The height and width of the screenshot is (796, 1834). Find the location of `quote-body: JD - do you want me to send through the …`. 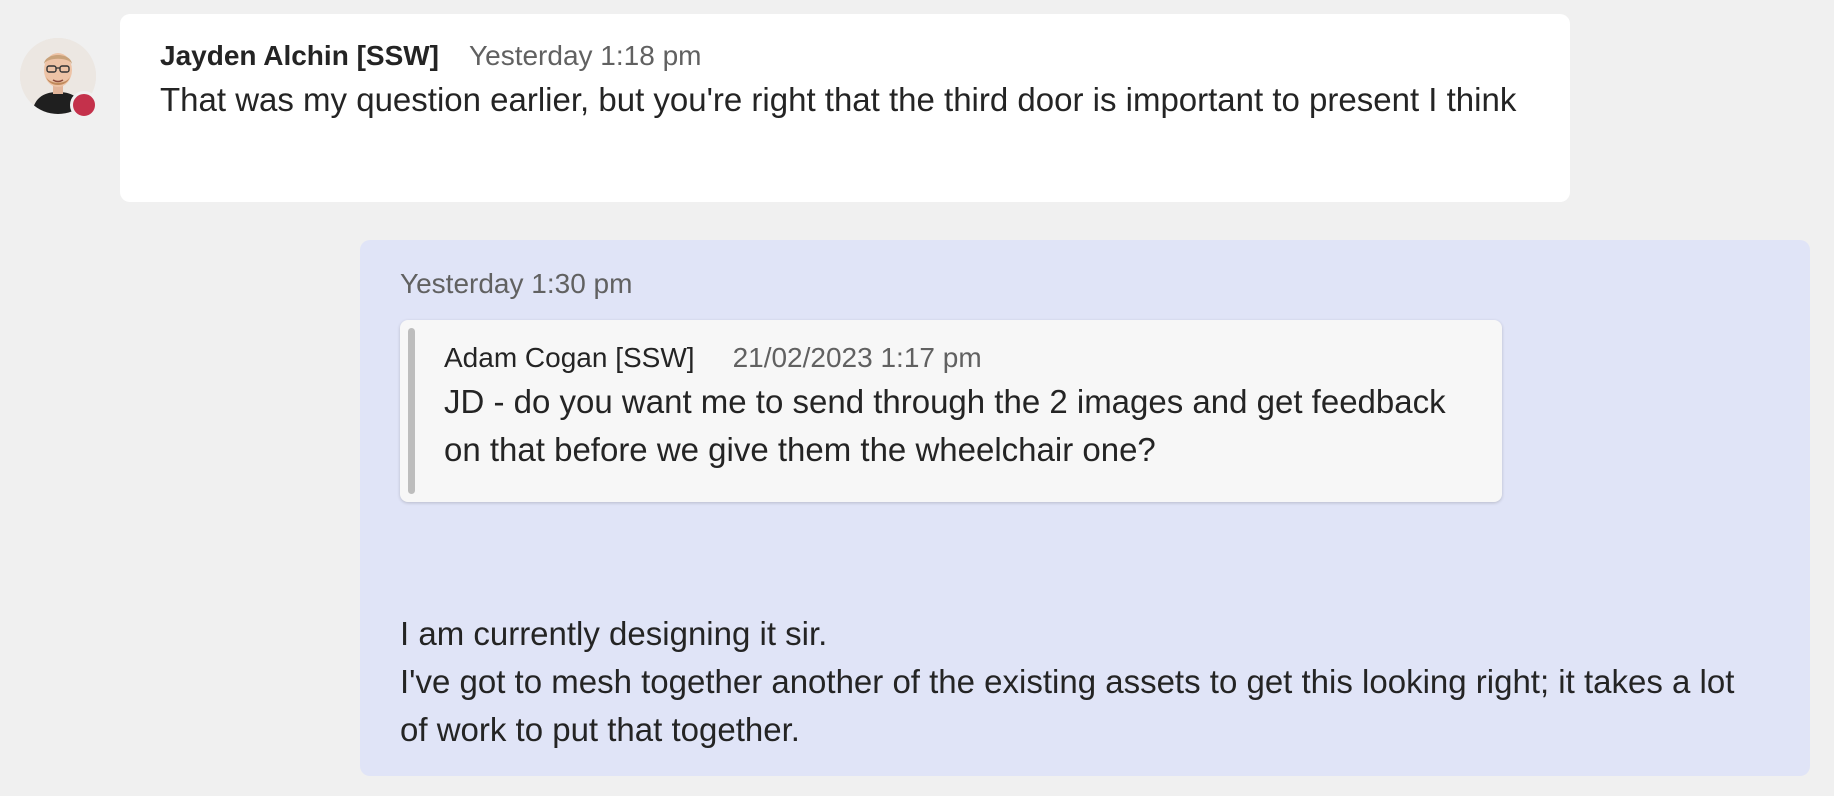

quote-body: JD - do you want me to send through the … is located at coordinates (945, 425).